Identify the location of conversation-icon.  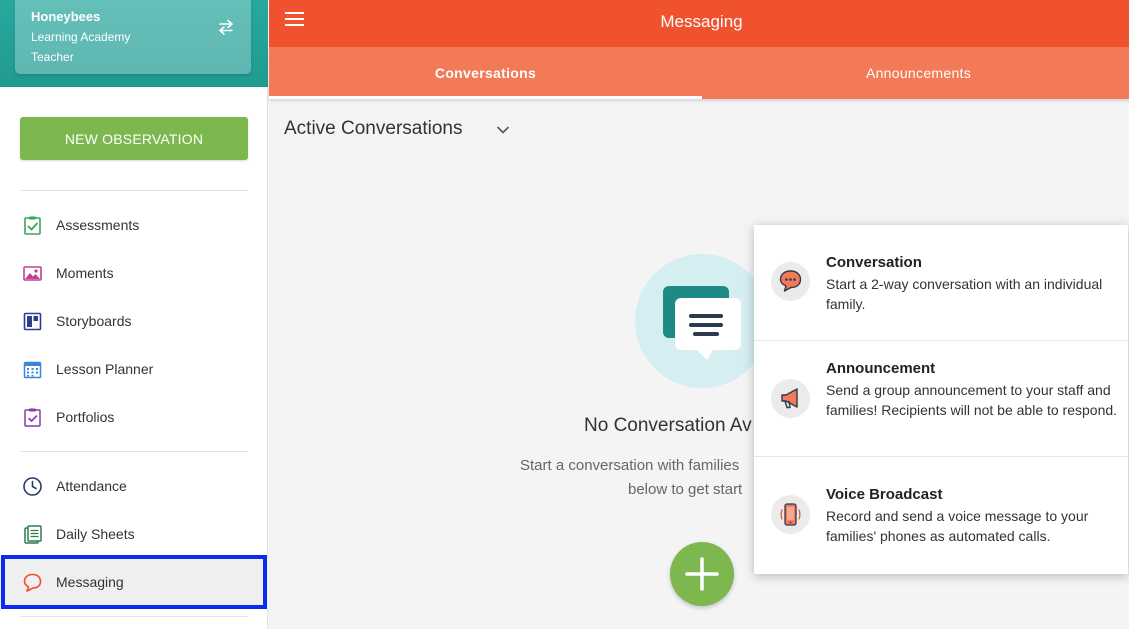
(790, 281).